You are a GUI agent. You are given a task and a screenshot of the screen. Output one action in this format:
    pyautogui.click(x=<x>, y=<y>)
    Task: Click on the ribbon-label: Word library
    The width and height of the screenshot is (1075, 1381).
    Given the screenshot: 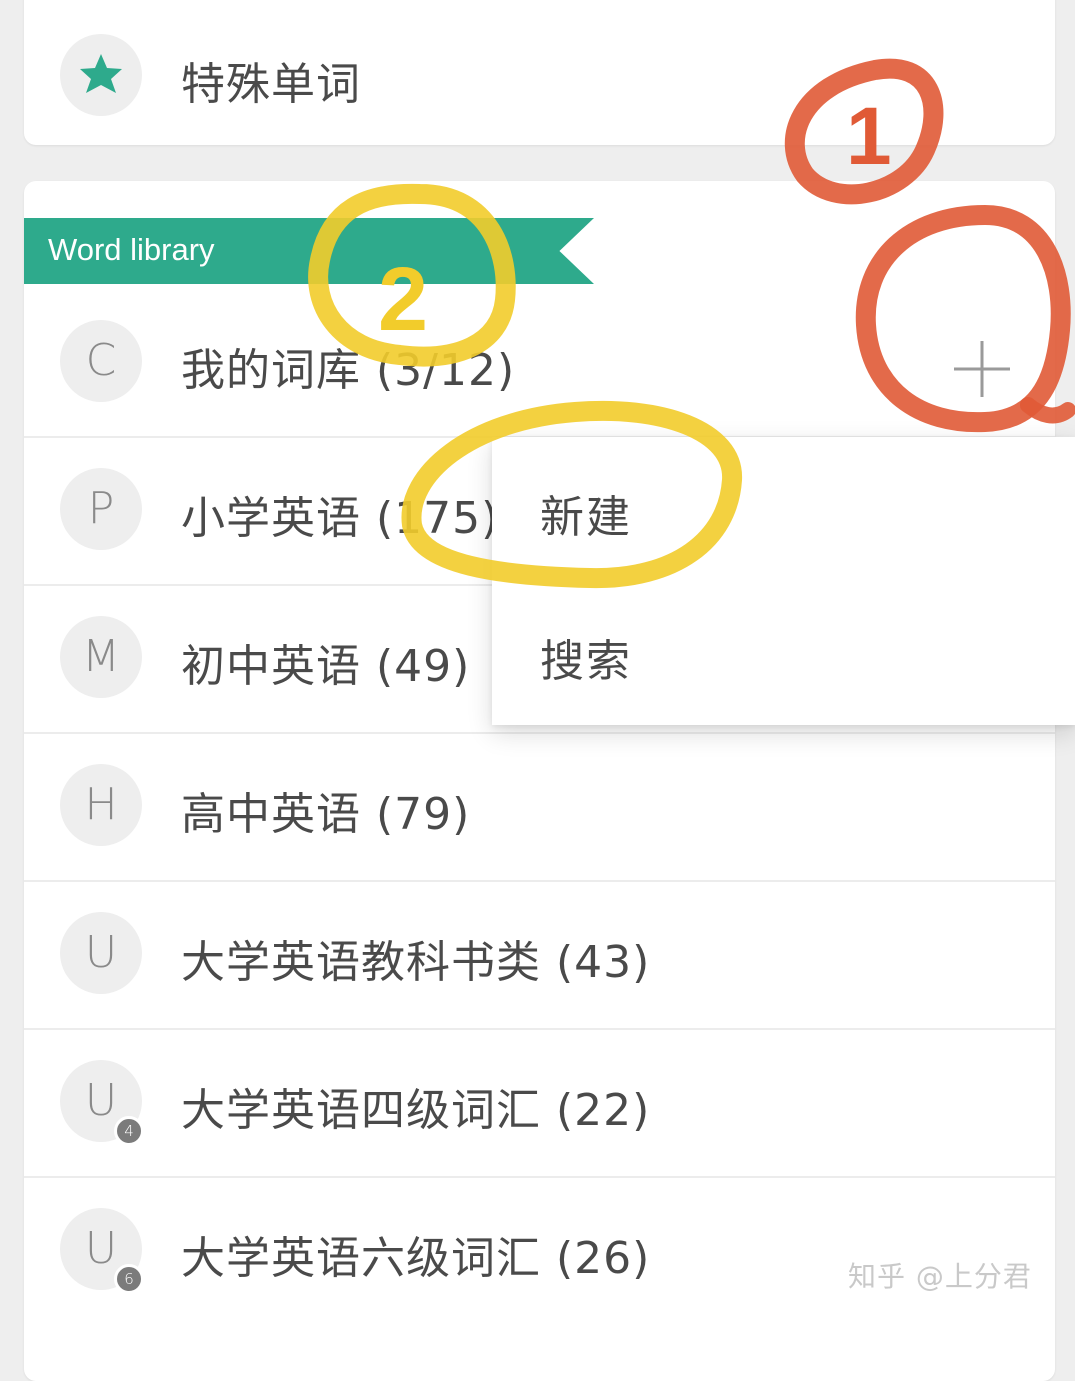 What is the action you would take?
    pyautogui.click(x=131, y=249)
    